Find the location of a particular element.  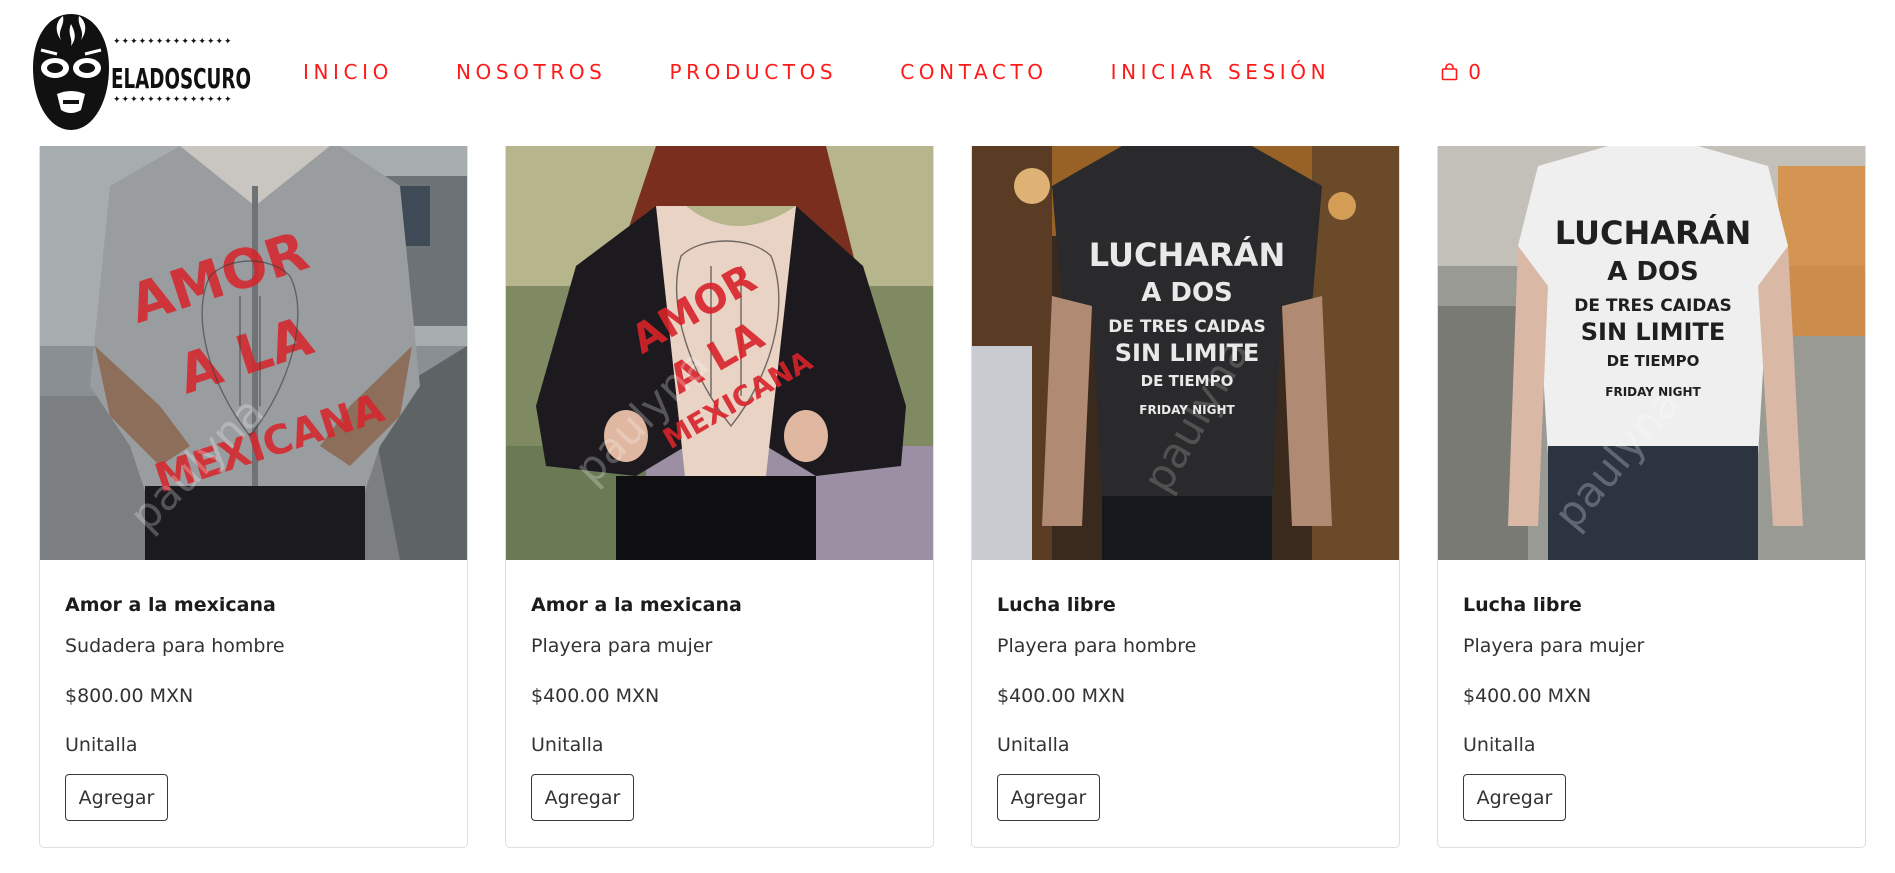

product-subtitle: Playera para hombre is located at coordinates (1097, 646).